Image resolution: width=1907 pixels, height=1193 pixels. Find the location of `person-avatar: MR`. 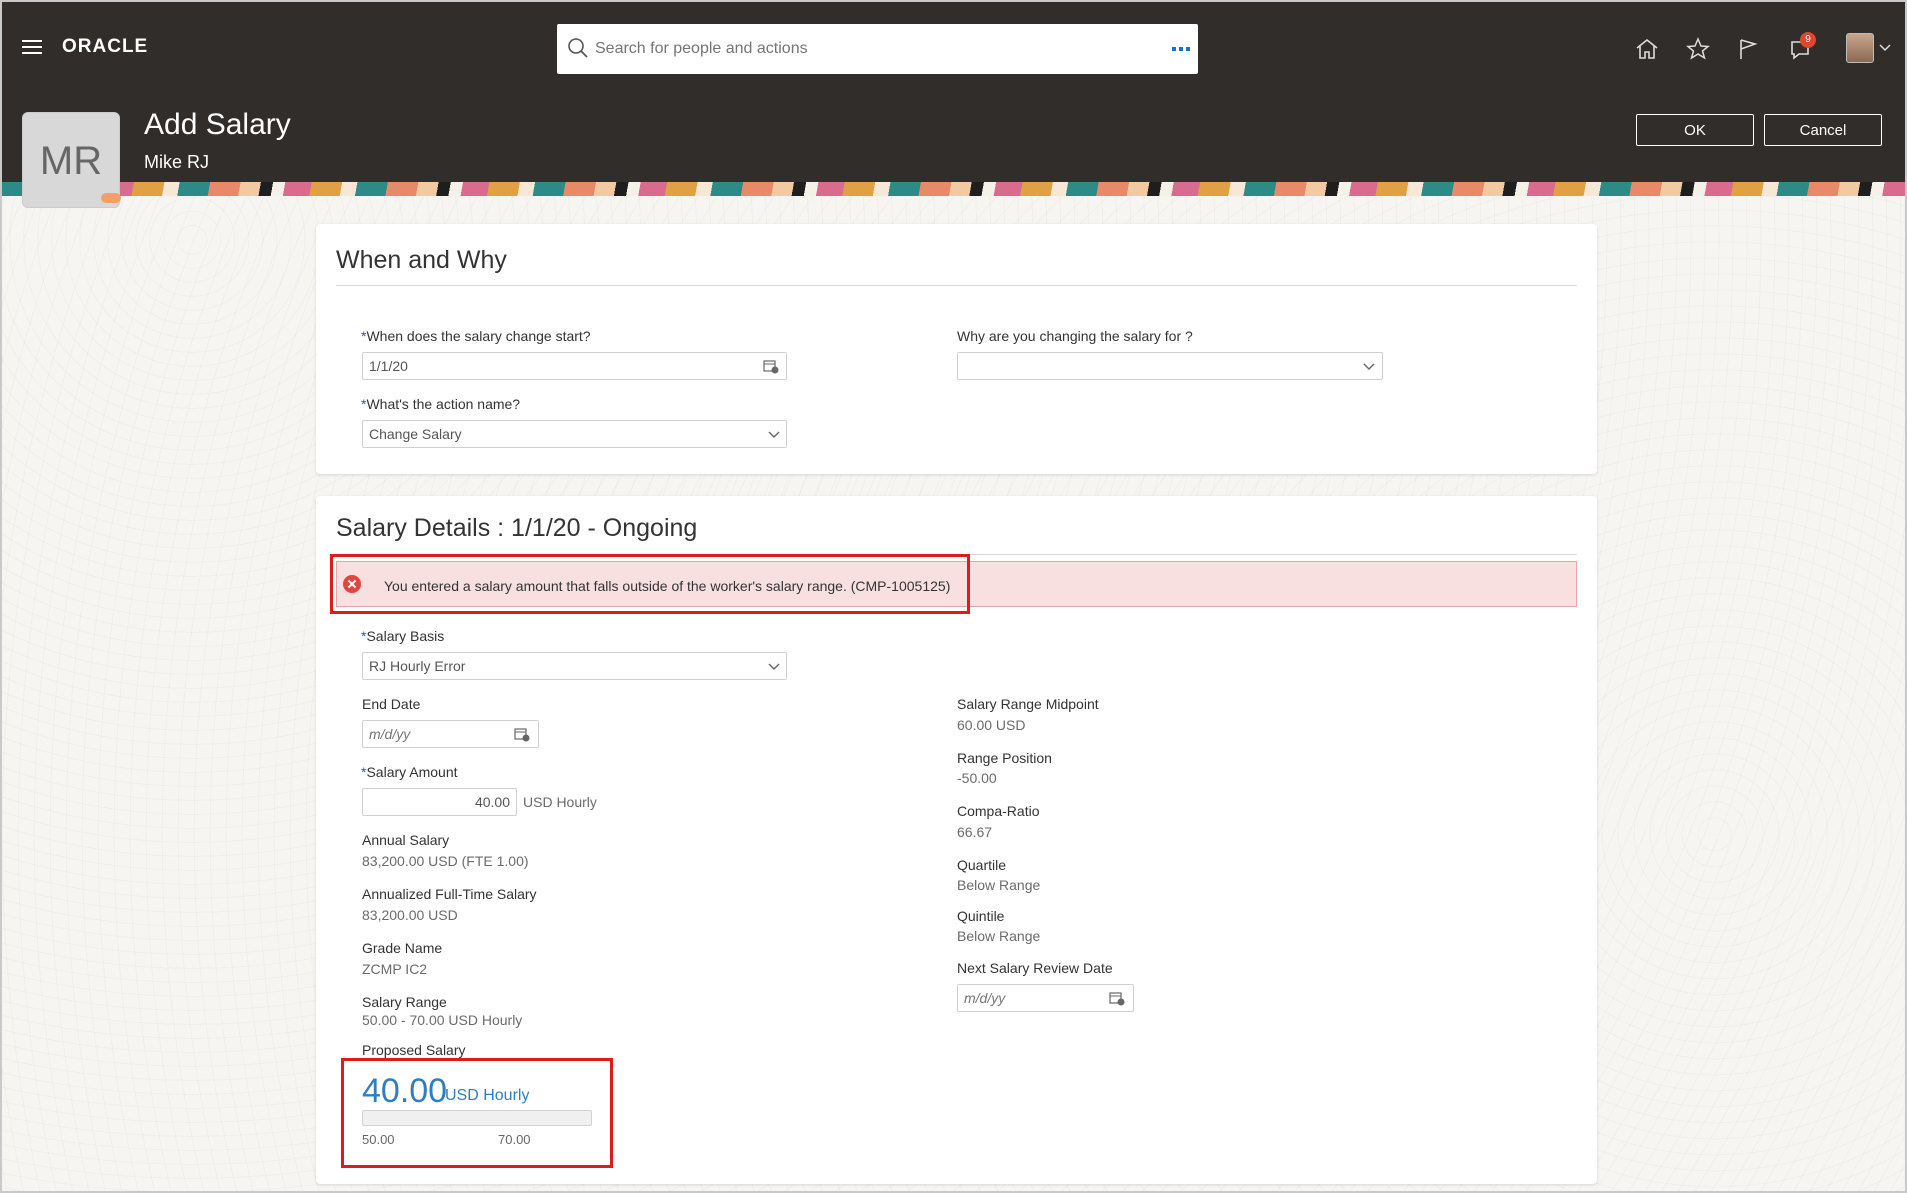

person-avatar: MR is located at coordinates (71, 160).